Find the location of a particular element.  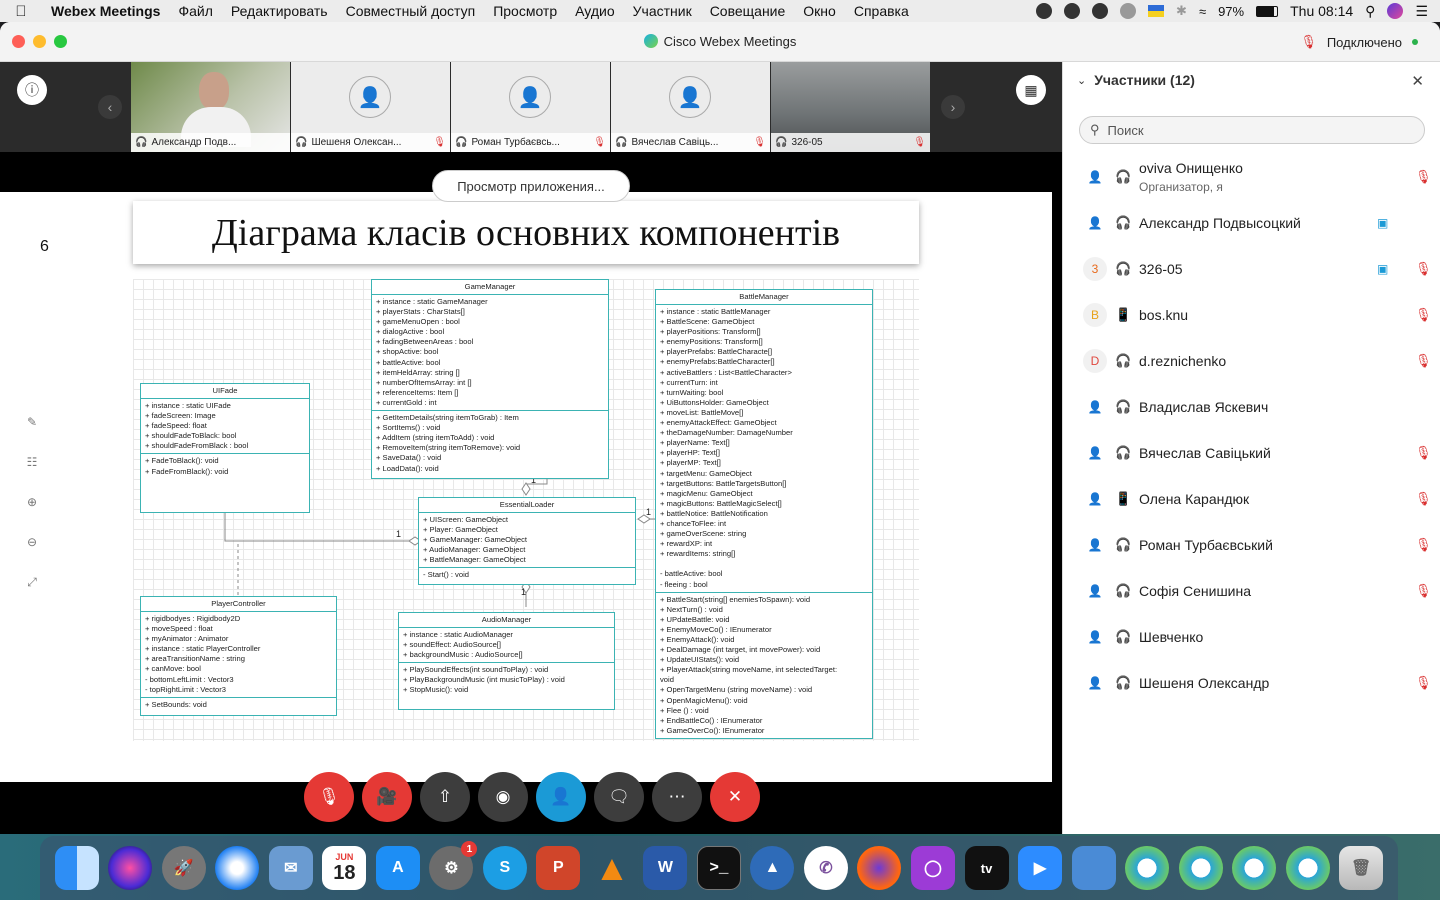

zoom-out-icon: ⊖ is located at coordinates (32, 542).